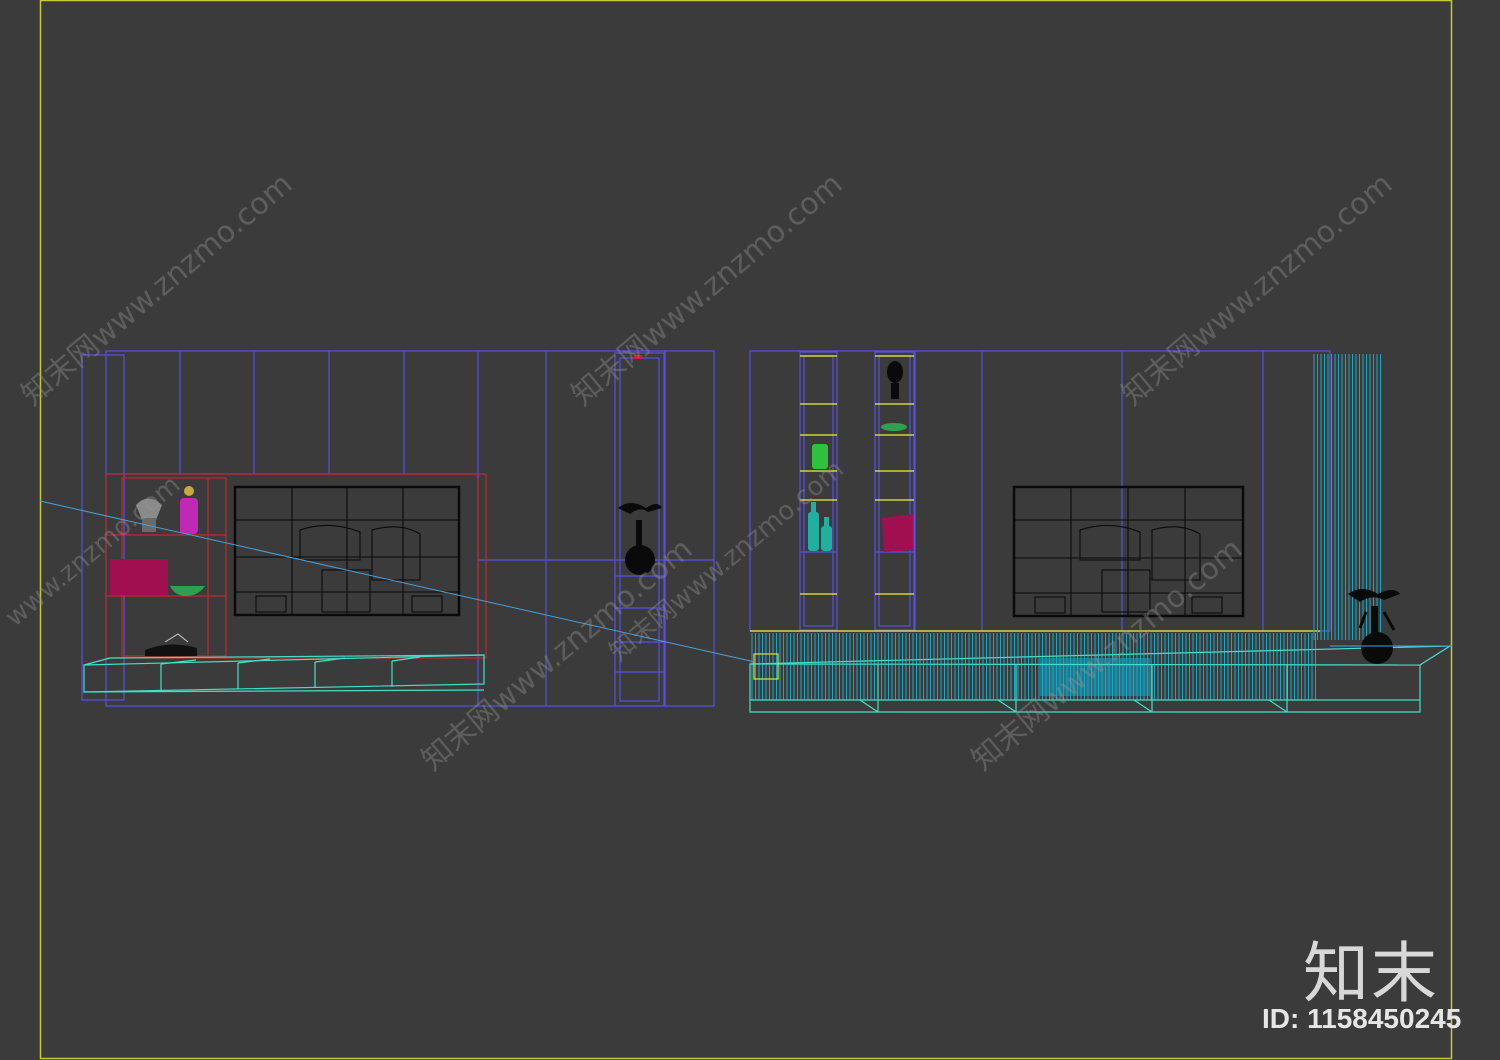 The image size is (1500, 1060). I want to click on fluted-base-strip, so click(1033, 666).